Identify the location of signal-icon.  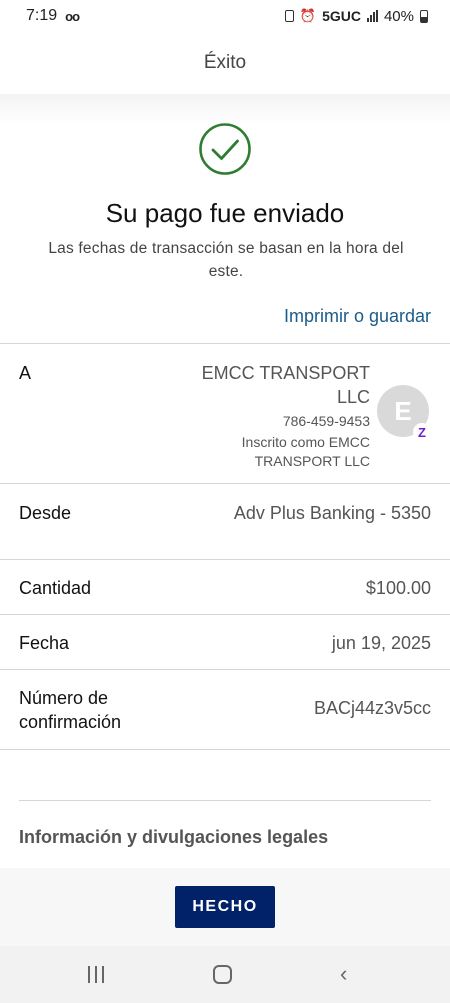
(372, 16).